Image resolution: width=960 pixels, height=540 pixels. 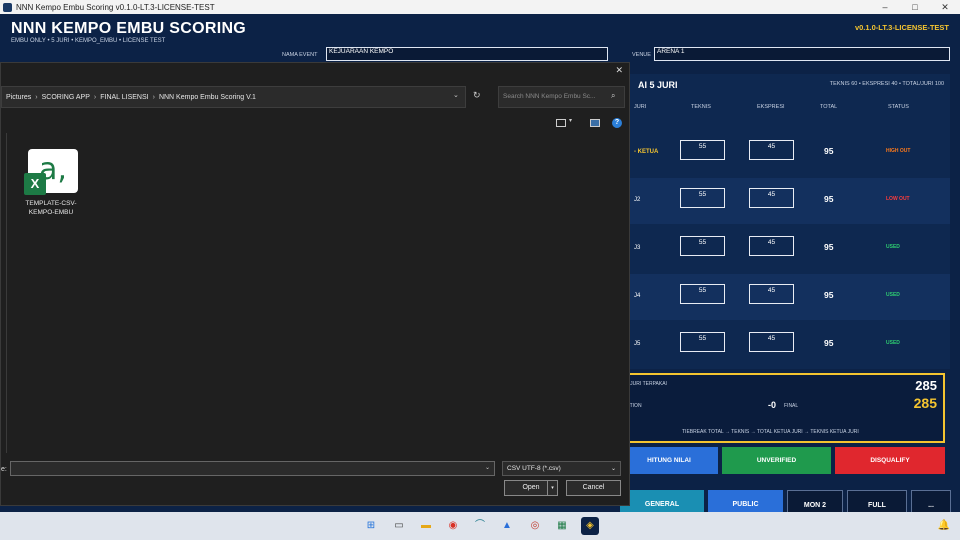 I want to click on close-window-button: ✕, so click(x=945, y=7).